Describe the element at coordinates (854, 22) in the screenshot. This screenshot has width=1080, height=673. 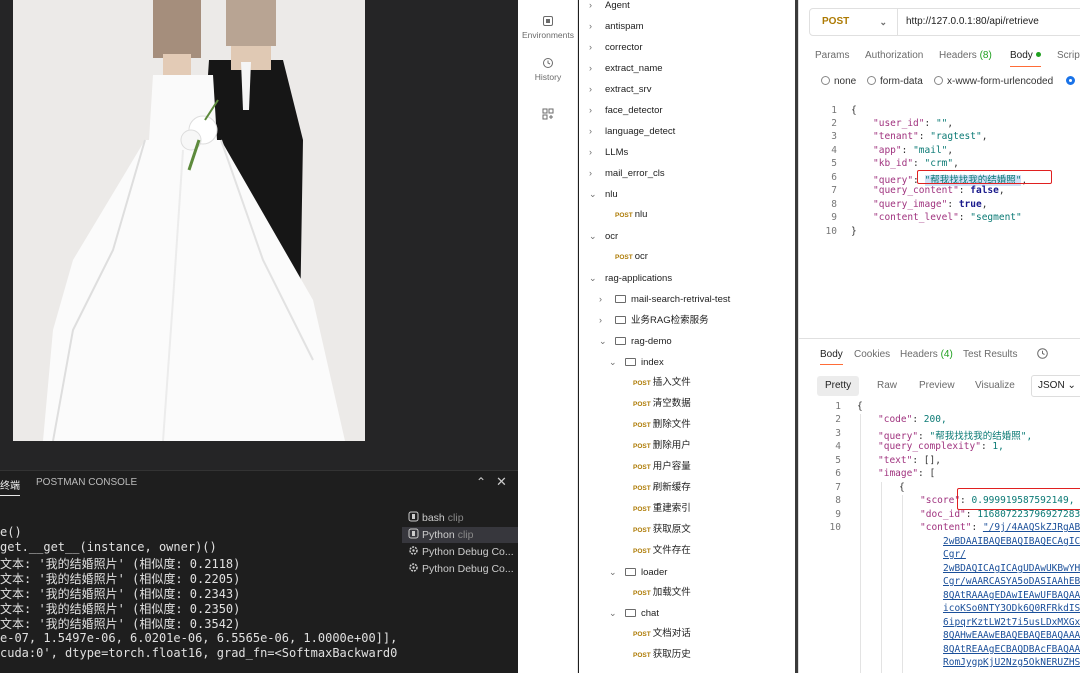
I see `method-select: POST ⌄` at that location.